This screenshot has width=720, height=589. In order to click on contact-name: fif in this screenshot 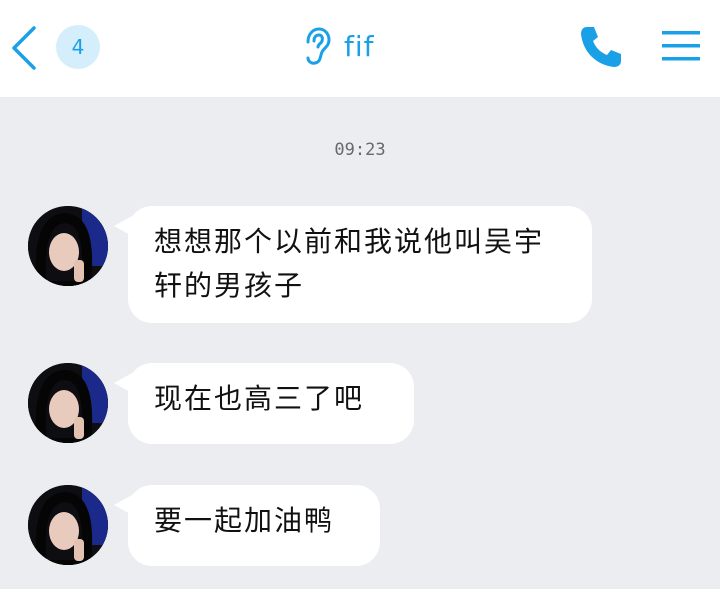, I will do `click(359, 46)`.